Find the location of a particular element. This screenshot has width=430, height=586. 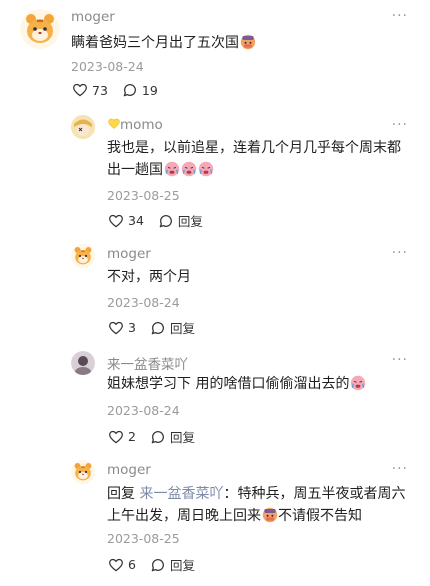

reply-username: momo is located at coordinates (135, 125).